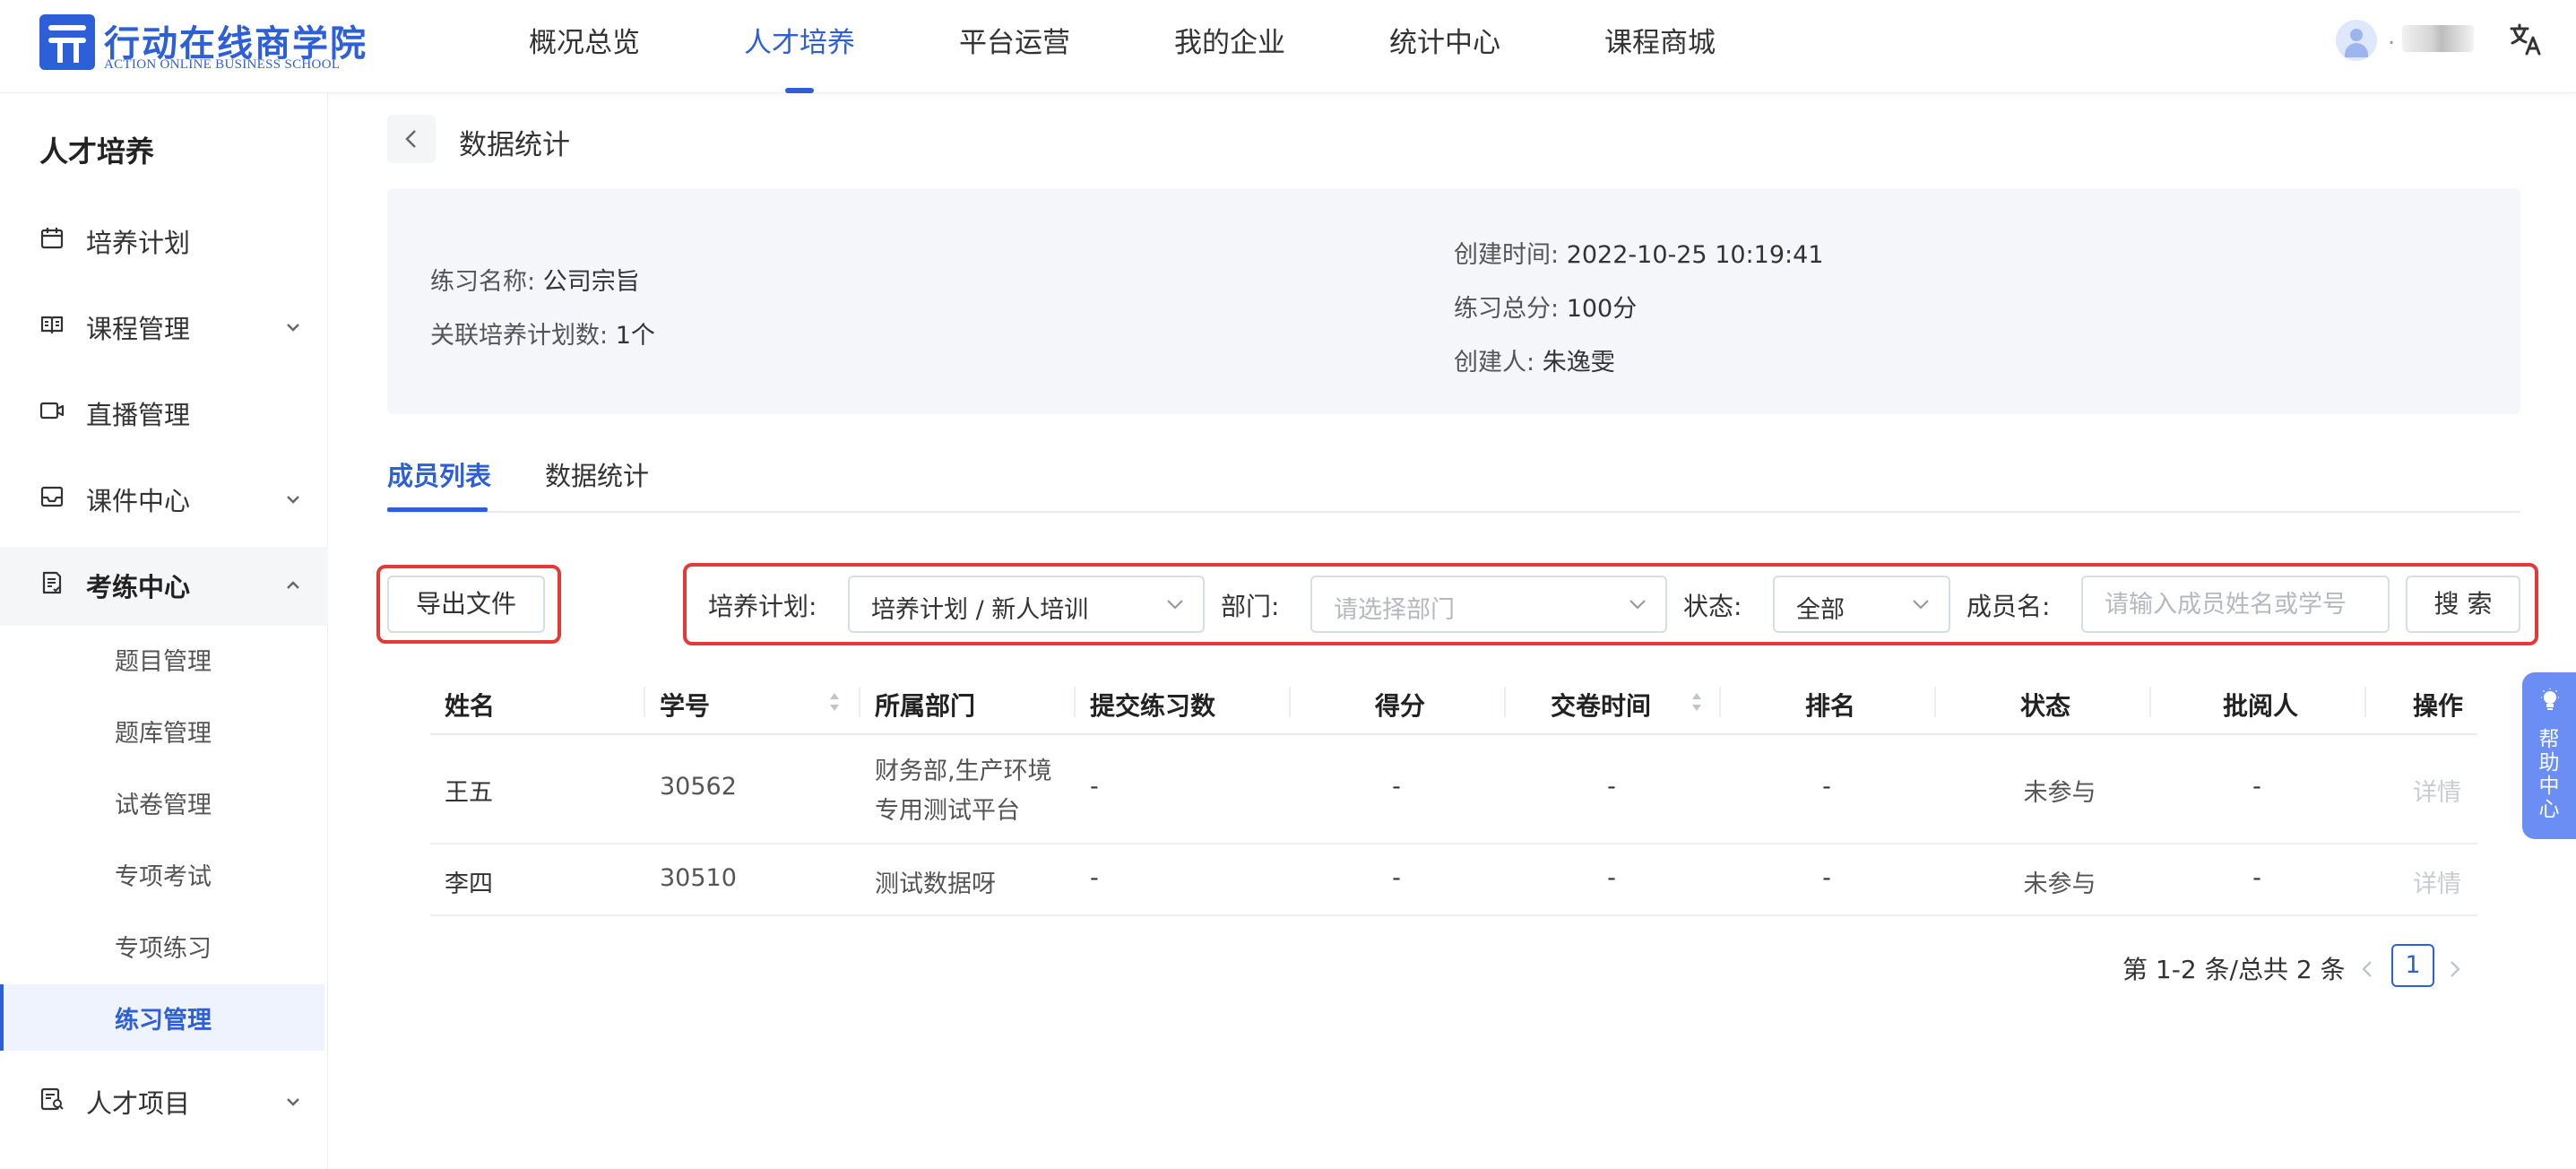 This screenshot has width=2576, height=1169. What do you see at coordinates (466, 604) in the screenshot?
I see `export-file-button: 导出文件` at bounding box center [466, 604].